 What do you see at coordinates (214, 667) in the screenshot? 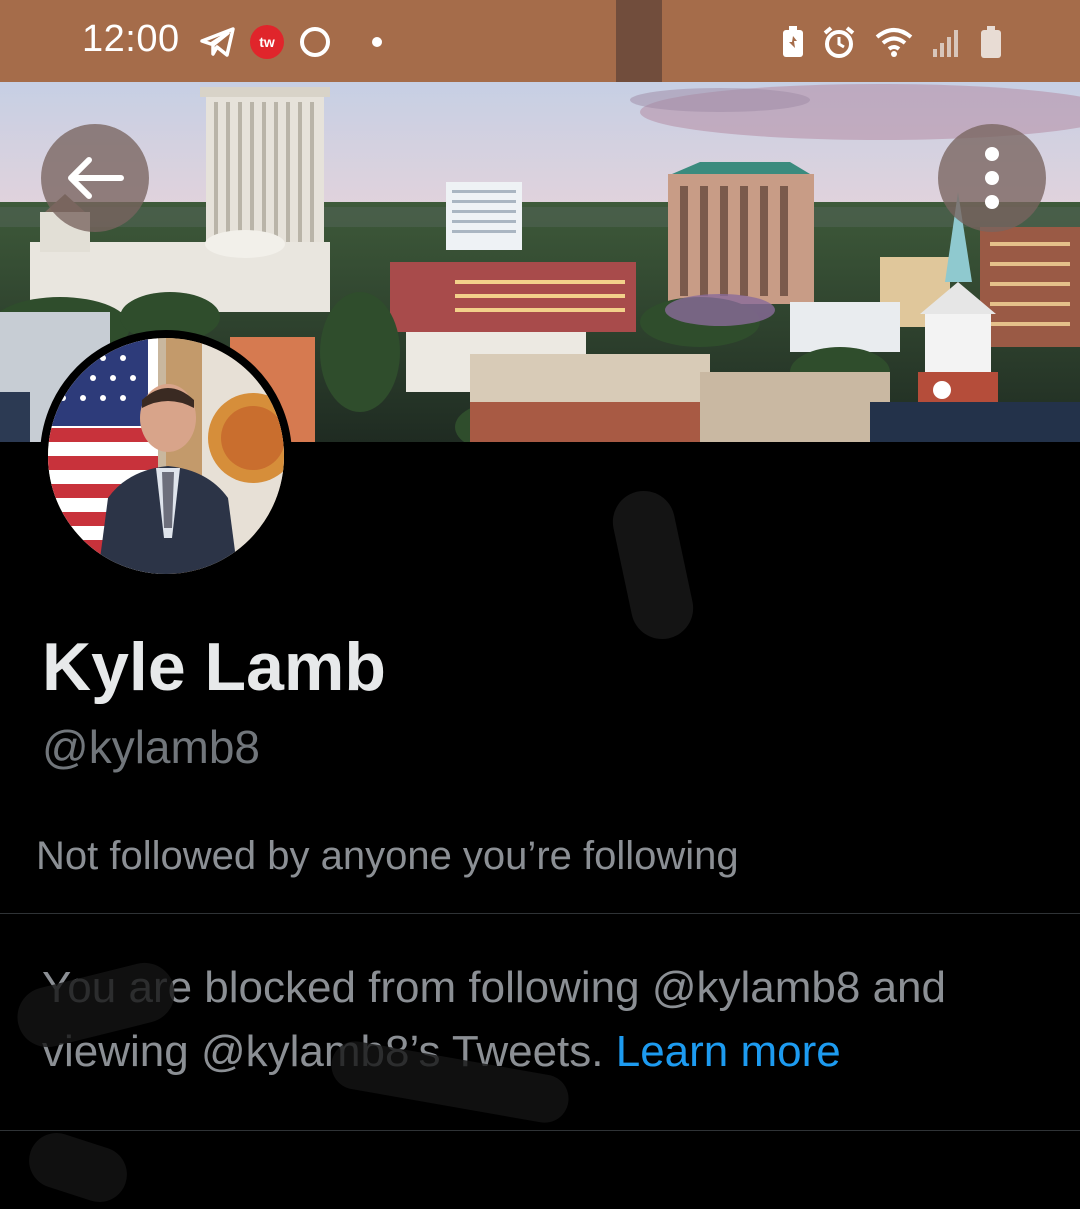
I see `profile-name: Kyle Lamb` at bounding box center [214, 667].